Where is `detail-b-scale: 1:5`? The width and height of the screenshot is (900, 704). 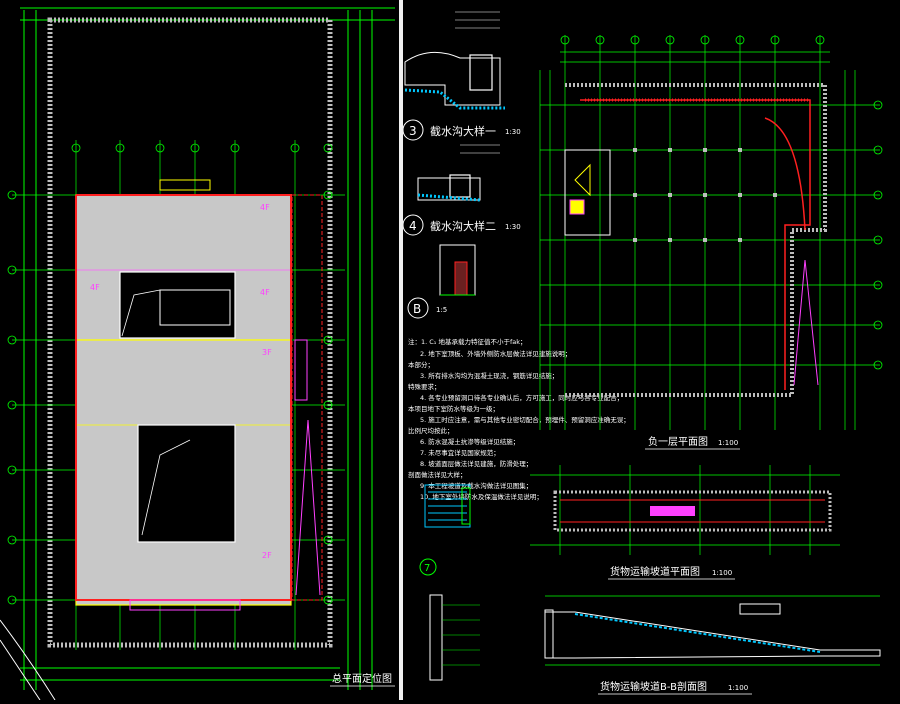 detail-b-scale: 1:5 is located at coordinates (441, 310).